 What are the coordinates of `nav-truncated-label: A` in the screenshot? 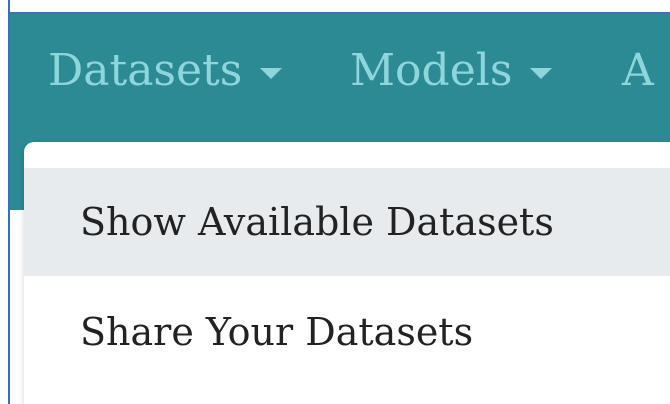 It's located at (638, 70).